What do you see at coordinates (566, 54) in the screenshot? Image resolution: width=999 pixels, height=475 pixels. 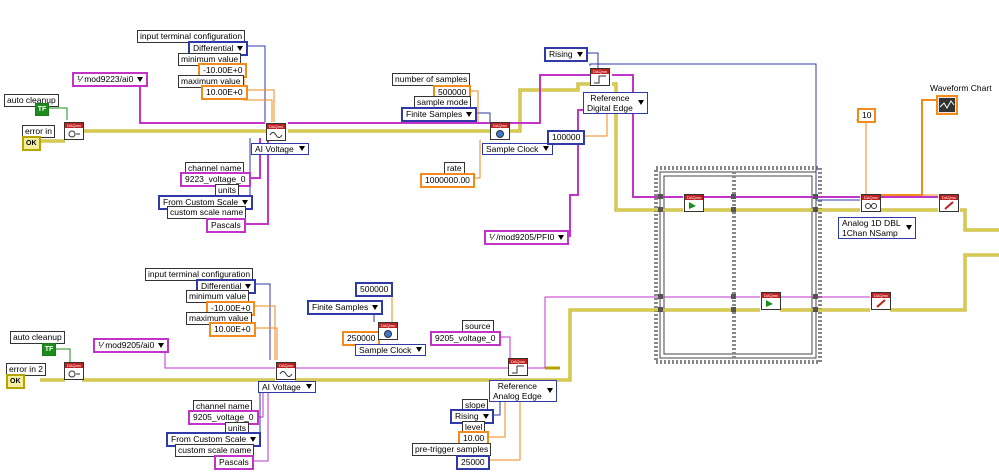 I see `trigger-slope-constant: Rising` at bounding box center [566, 54].